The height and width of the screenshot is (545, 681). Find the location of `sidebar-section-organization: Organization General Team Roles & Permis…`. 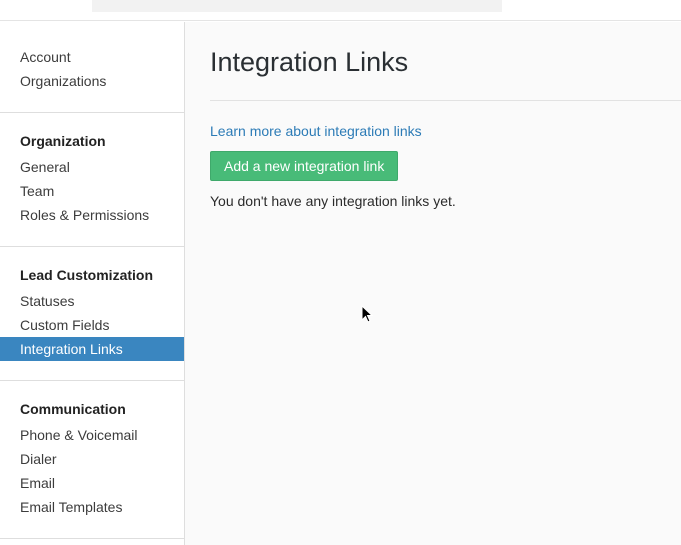

sidebar-section-organization: Organization General Team Roles & Permis… is located at coordinates (92, 180).